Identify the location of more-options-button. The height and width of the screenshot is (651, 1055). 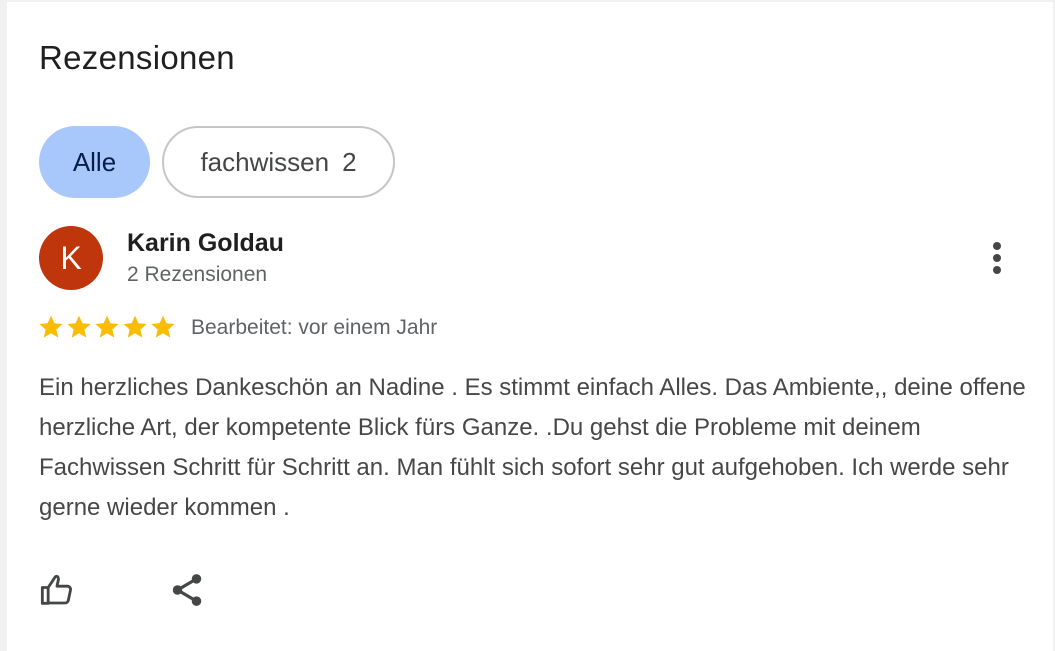
(997, 258).